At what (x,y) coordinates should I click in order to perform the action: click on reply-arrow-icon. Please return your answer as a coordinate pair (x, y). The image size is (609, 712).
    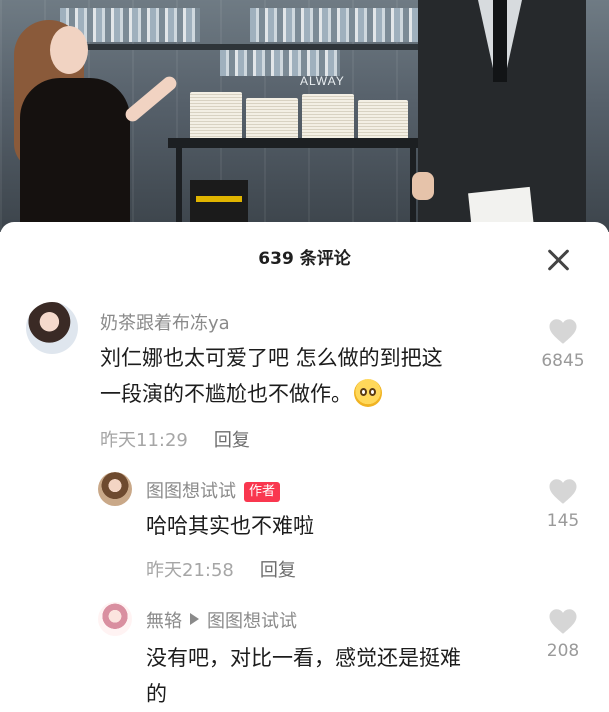
    Looking at the image, I should click on (194, 619).